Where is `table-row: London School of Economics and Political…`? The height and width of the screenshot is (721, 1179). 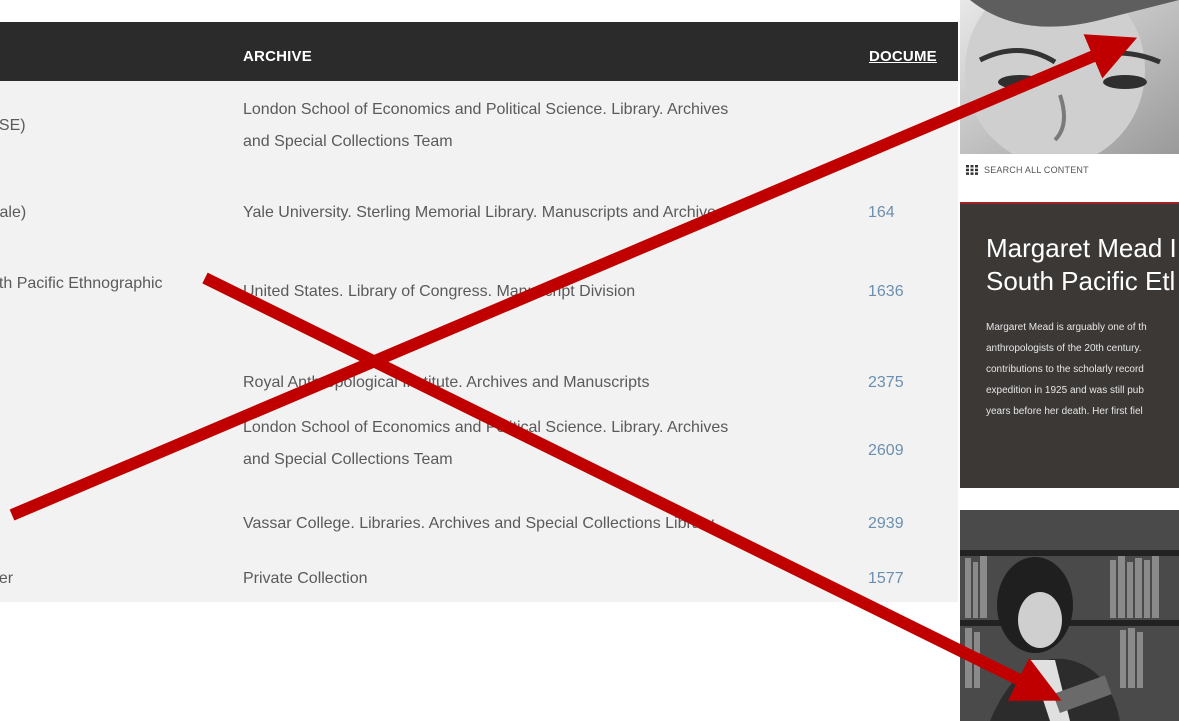
table-row: London School of Economics and Political… is located at coordinates (479, 445).